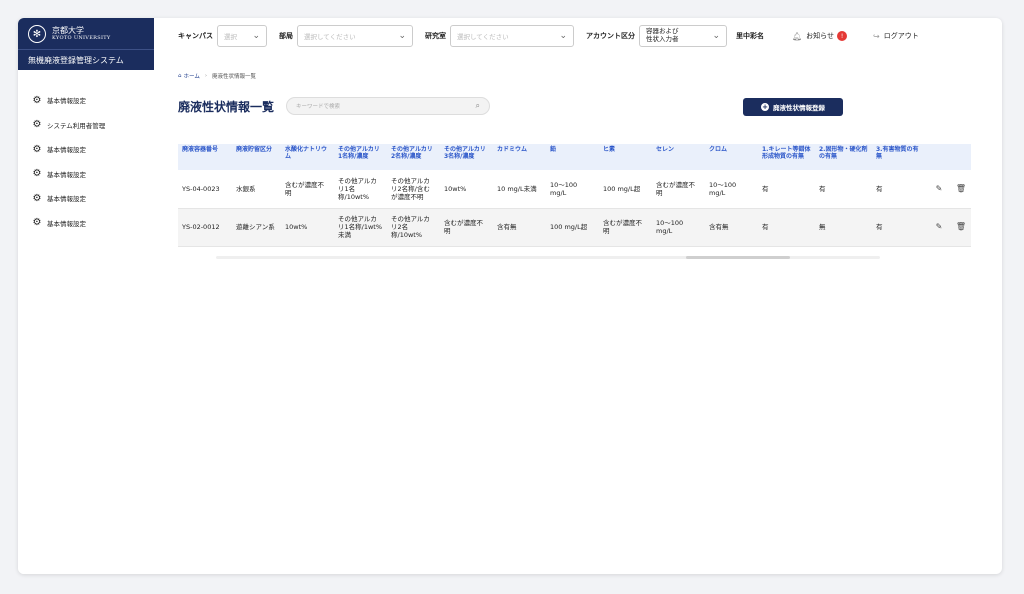 This screenshot has height=594, width=1024. I want to click on col-header: 廃液貯留区分, so click(256, 157).